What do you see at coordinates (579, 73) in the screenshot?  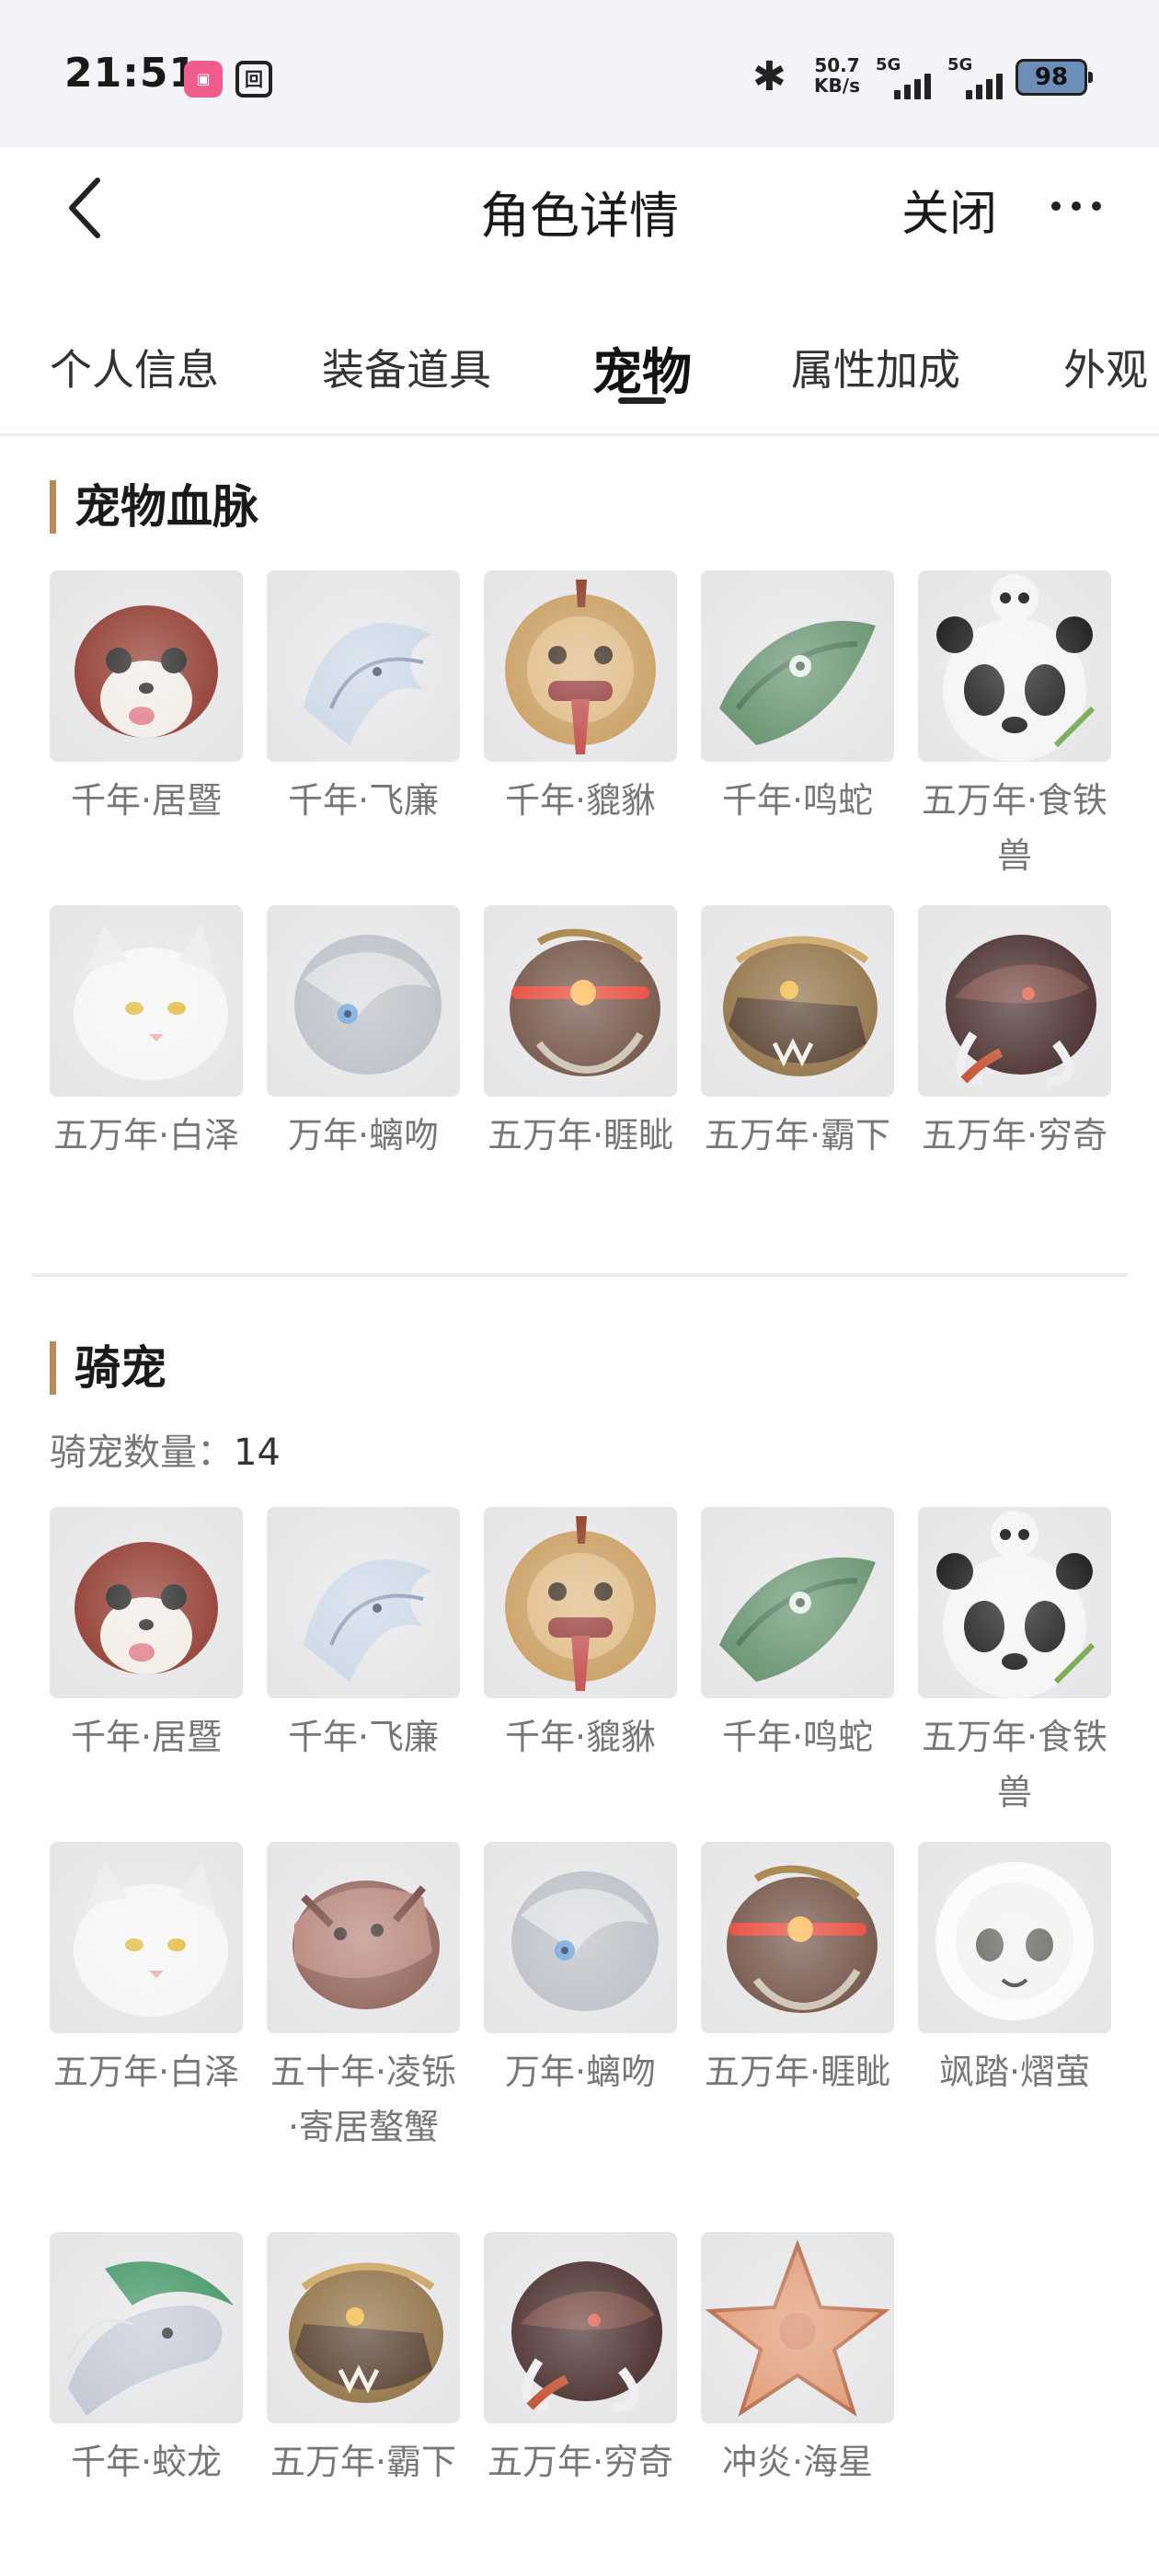 I see `status-bar: 21:51 ▣ 回 ✱ 50.7 KB/s 5G 5G 98` at bounding box center [579, 73].